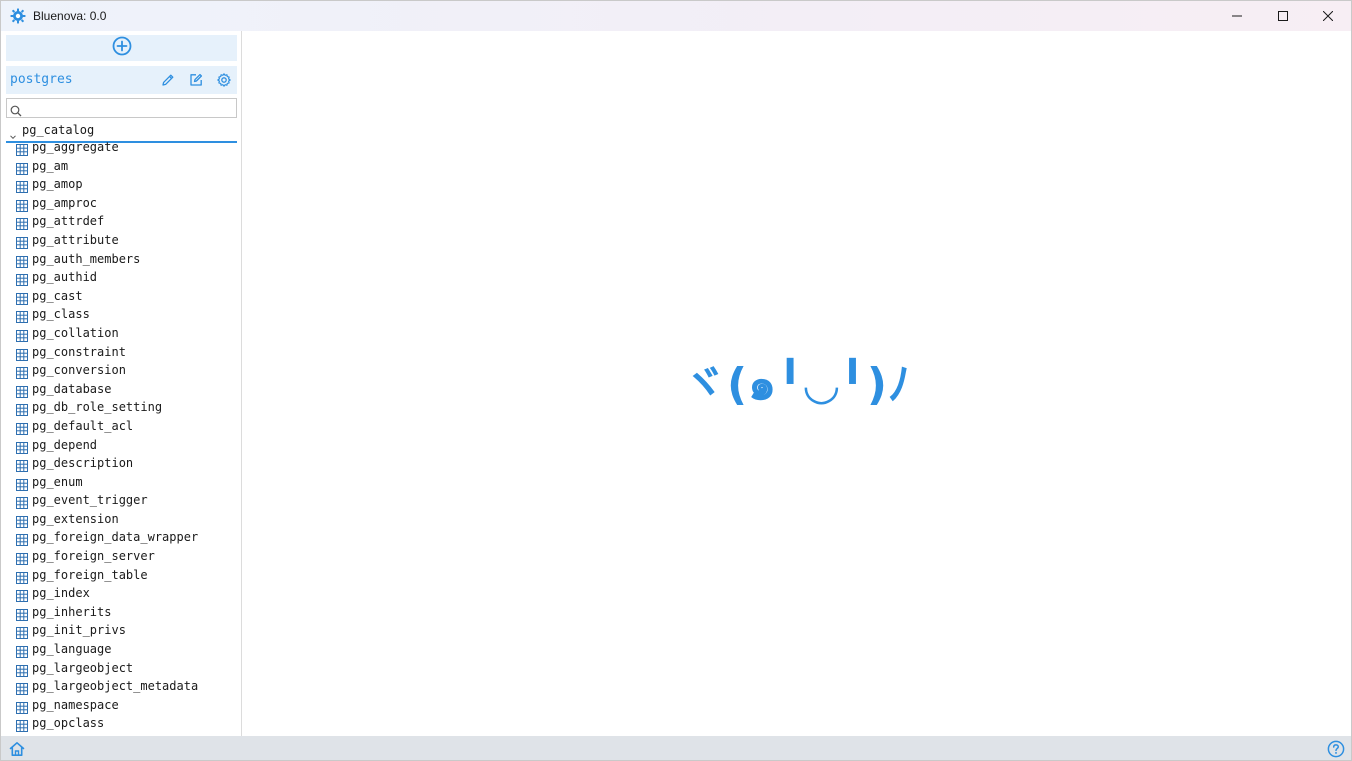  I want to click on table-item: pg_enum, so click(121, 482).